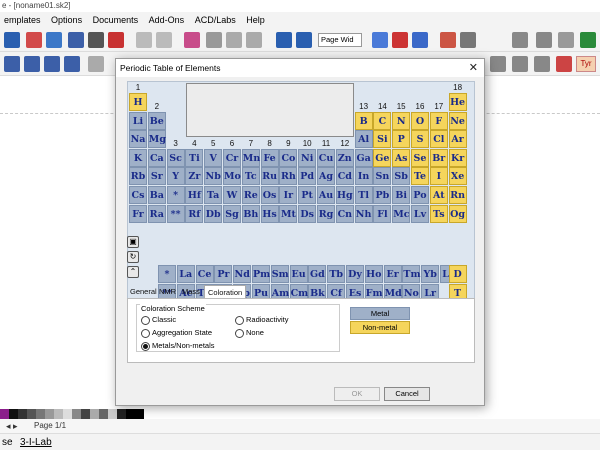 Image resolution: width=600 pixels, height=451 pixels. What do you see at coordinates (326, 157) in the screenshot?
I see `element-cu: Cu` at bounding box center [326, 157].